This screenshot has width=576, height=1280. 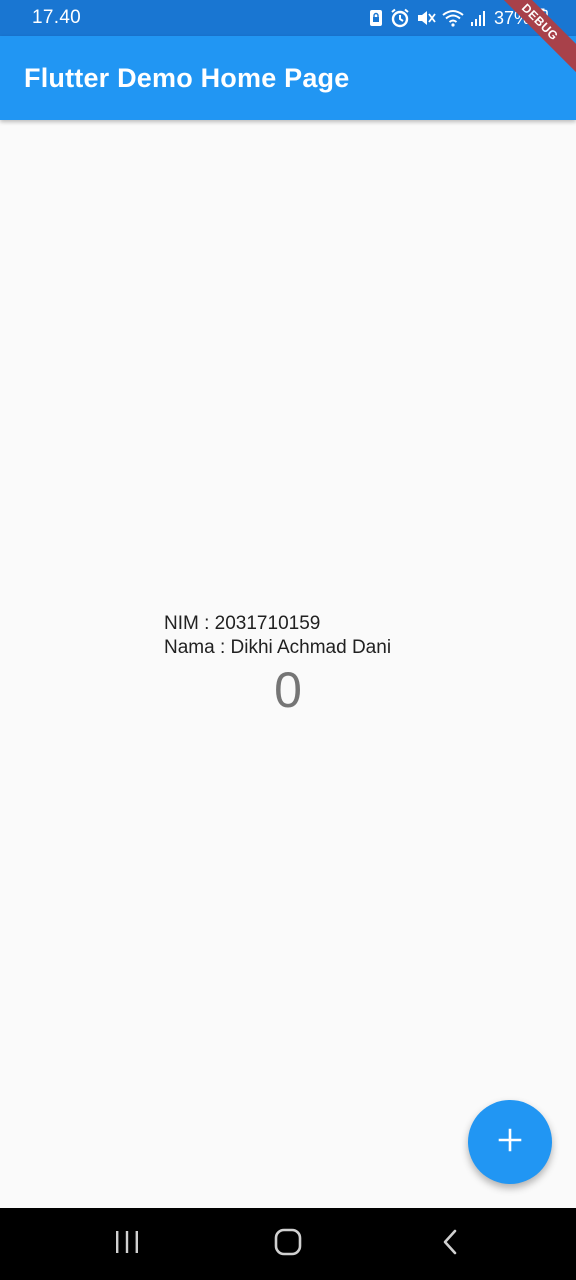 I want to click on add-icon, so click(x=510, y=1142).